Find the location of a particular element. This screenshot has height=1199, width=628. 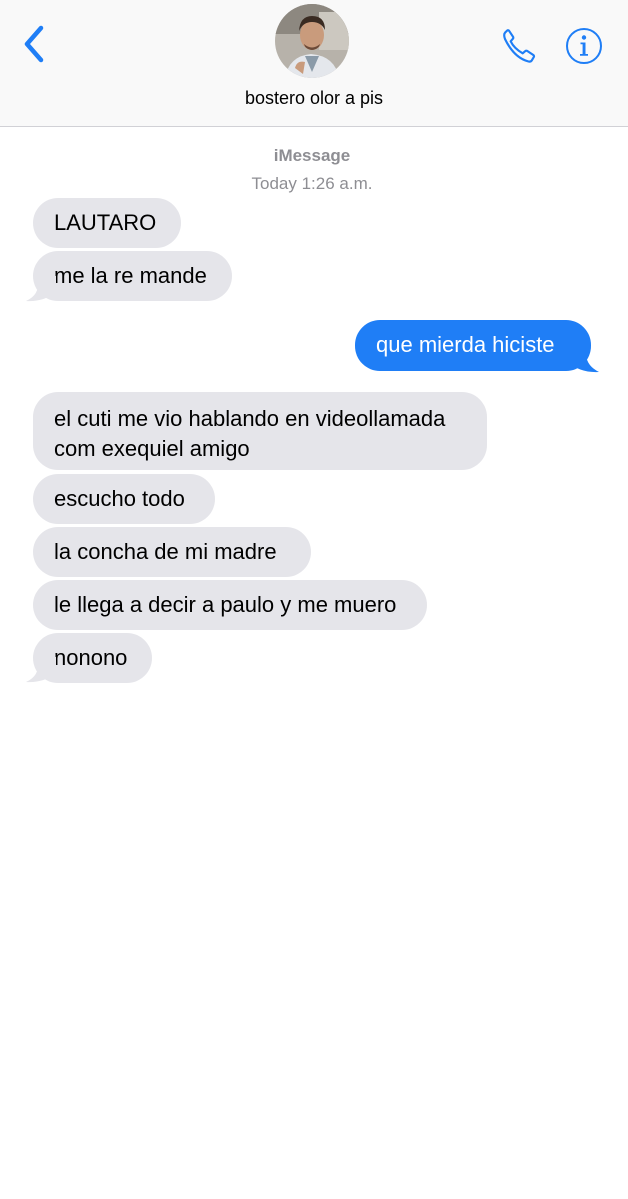

message-text-line: el cuti me vio hablando en videollamada is located at coordinates (250, 418).